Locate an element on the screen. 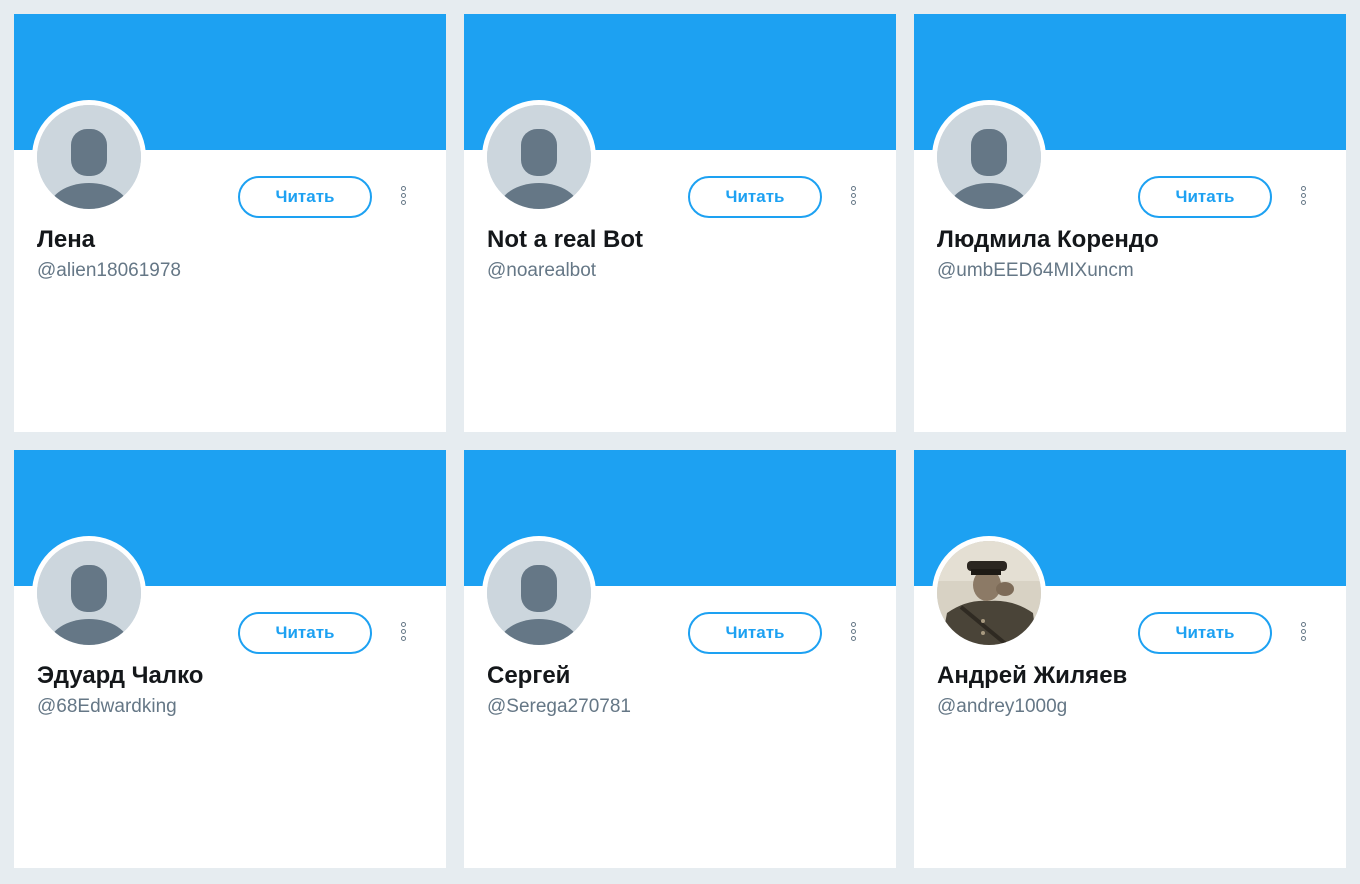 Image resolution: width=1360 pixels, height=884 pixels. user-handle: @andrey1000g is located at coordinates (1002, 707).